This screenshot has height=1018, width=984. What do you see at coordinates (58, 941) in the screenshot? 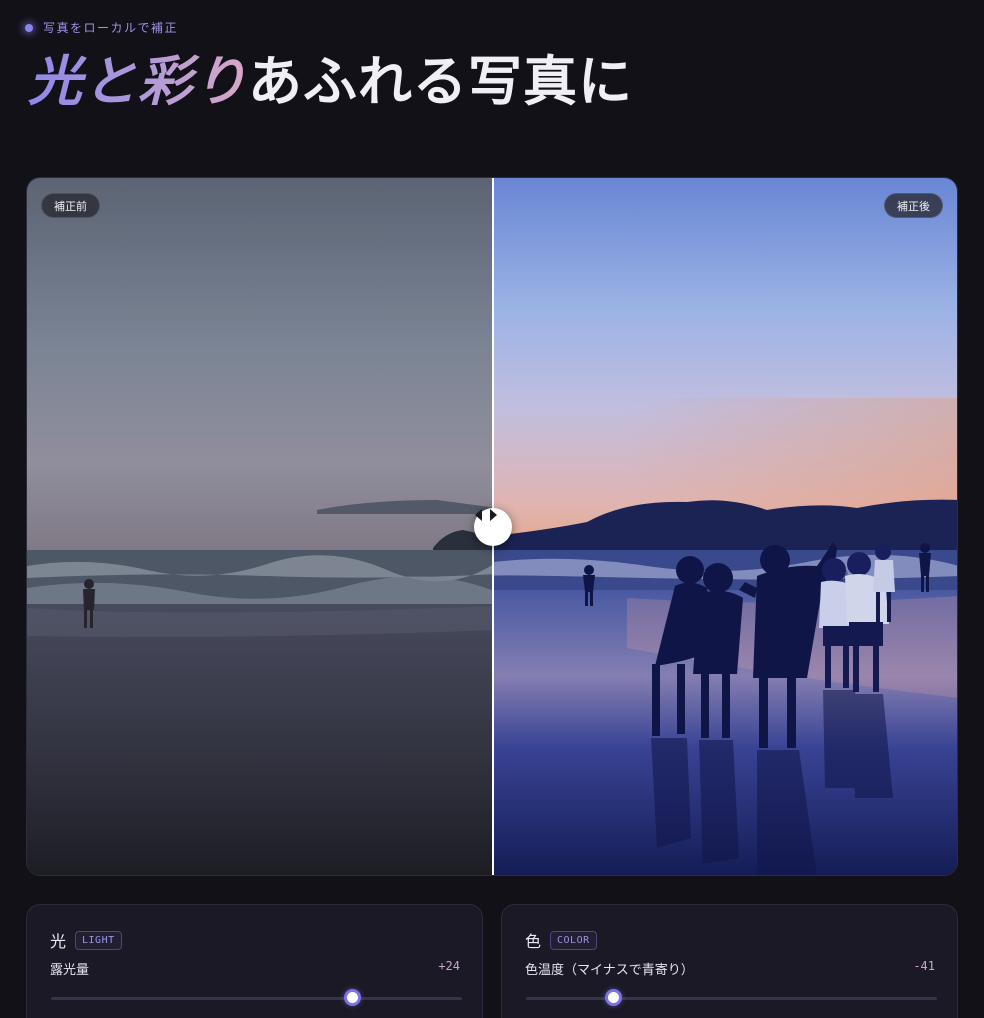
I see `light-panel-title: 光` at bounding box center [58, 941].